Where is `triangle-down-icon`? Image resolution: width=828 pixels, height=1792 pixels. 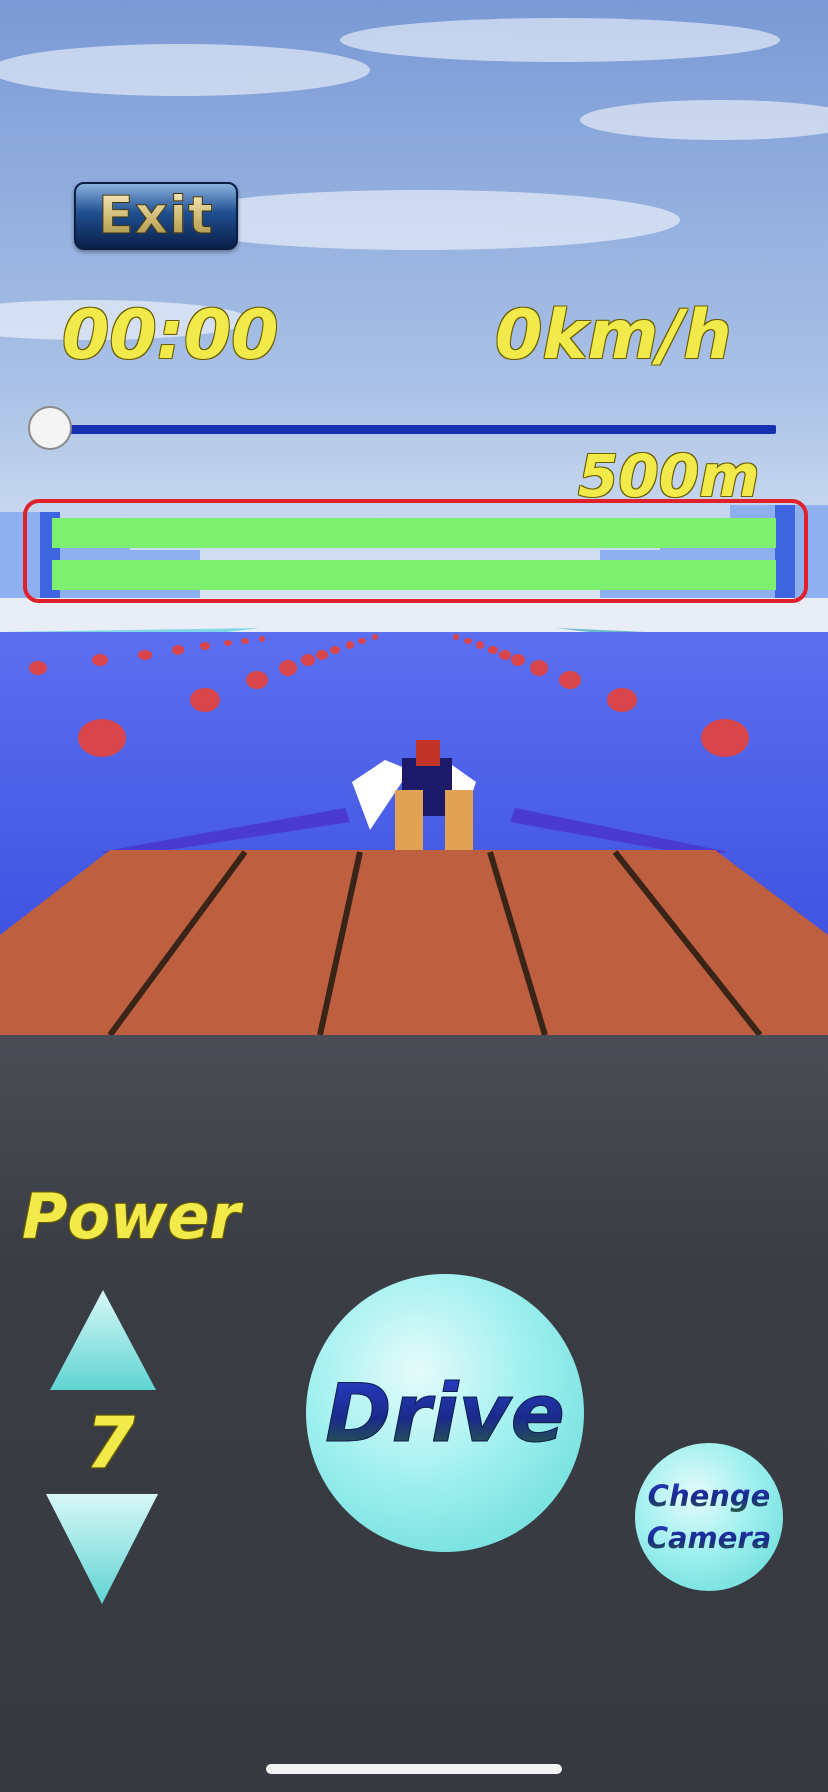 triangle-down-icon is located at coordinates (102, 1549).